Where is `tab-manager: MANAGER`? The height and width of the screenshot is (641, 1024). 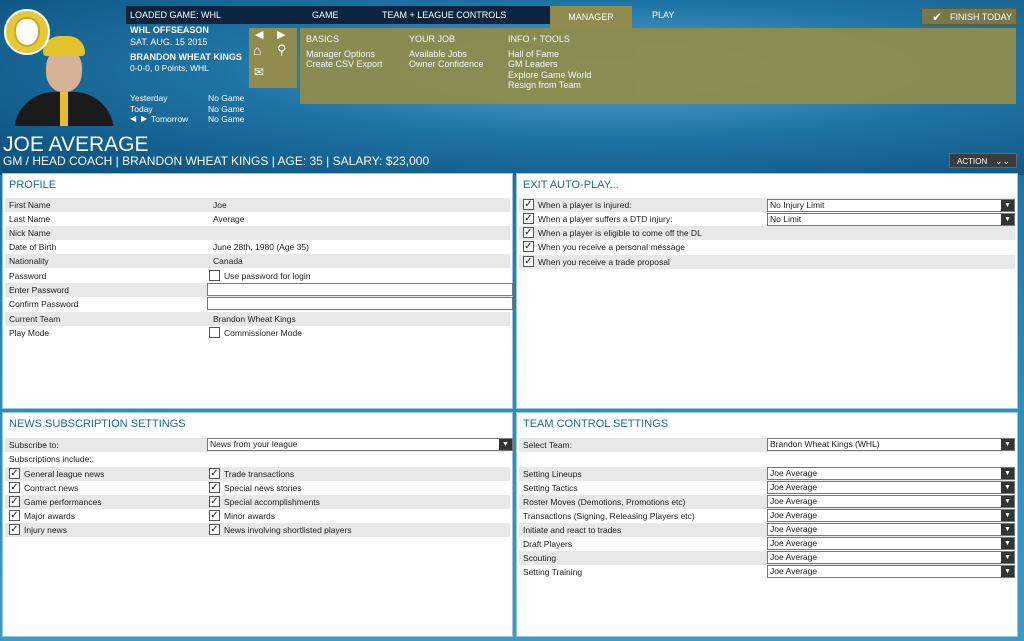
tab-manager: MANAGER is located at coordinates (591, 17).